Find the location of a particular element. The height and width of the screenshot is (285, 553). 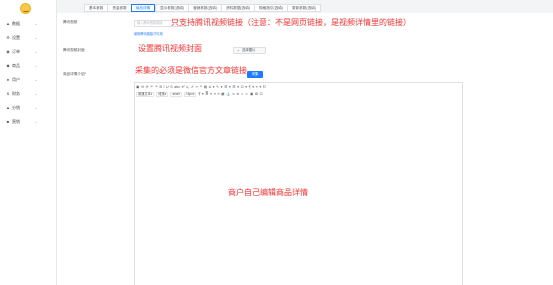

editor-toolbar-button: B is located at coordinates (160, 87).